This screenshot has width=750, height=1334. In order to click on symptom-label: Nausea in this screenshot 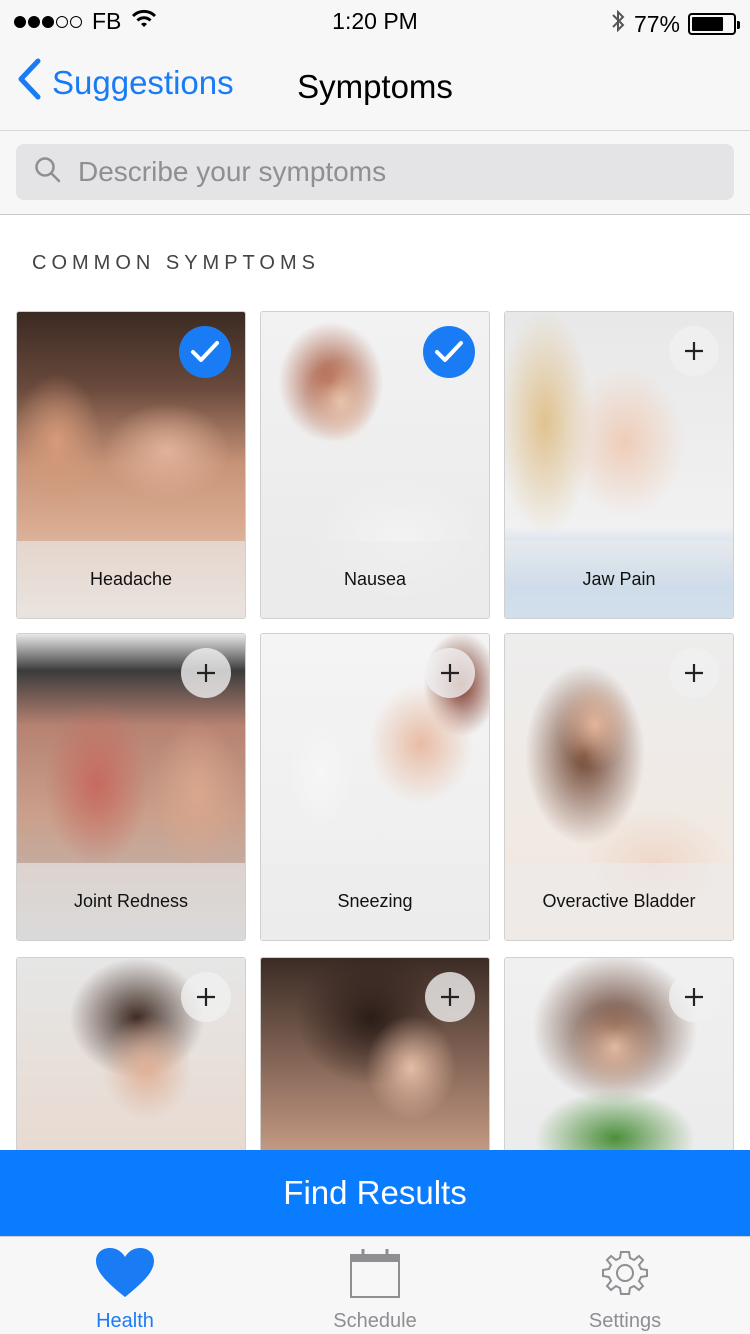, I will do `click(375, 579)`.